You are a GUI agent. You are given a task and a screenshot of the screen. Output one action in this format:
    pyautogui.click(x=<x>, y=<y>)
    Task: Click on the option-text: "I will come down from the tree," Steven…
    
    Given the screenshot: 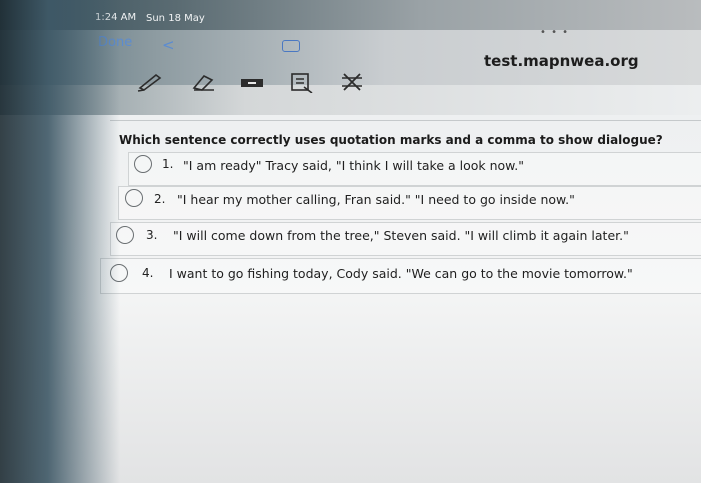 What is the action you would take?
    pyautogui.click(x=401, y=235)
    